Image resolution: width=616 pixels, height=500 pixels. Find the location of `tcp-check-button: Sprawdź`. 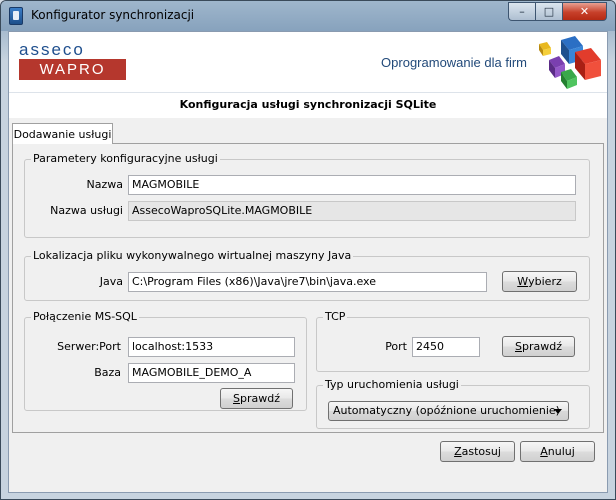

tcp-check-button: Sprawdź is located at coordinates (538, 346).